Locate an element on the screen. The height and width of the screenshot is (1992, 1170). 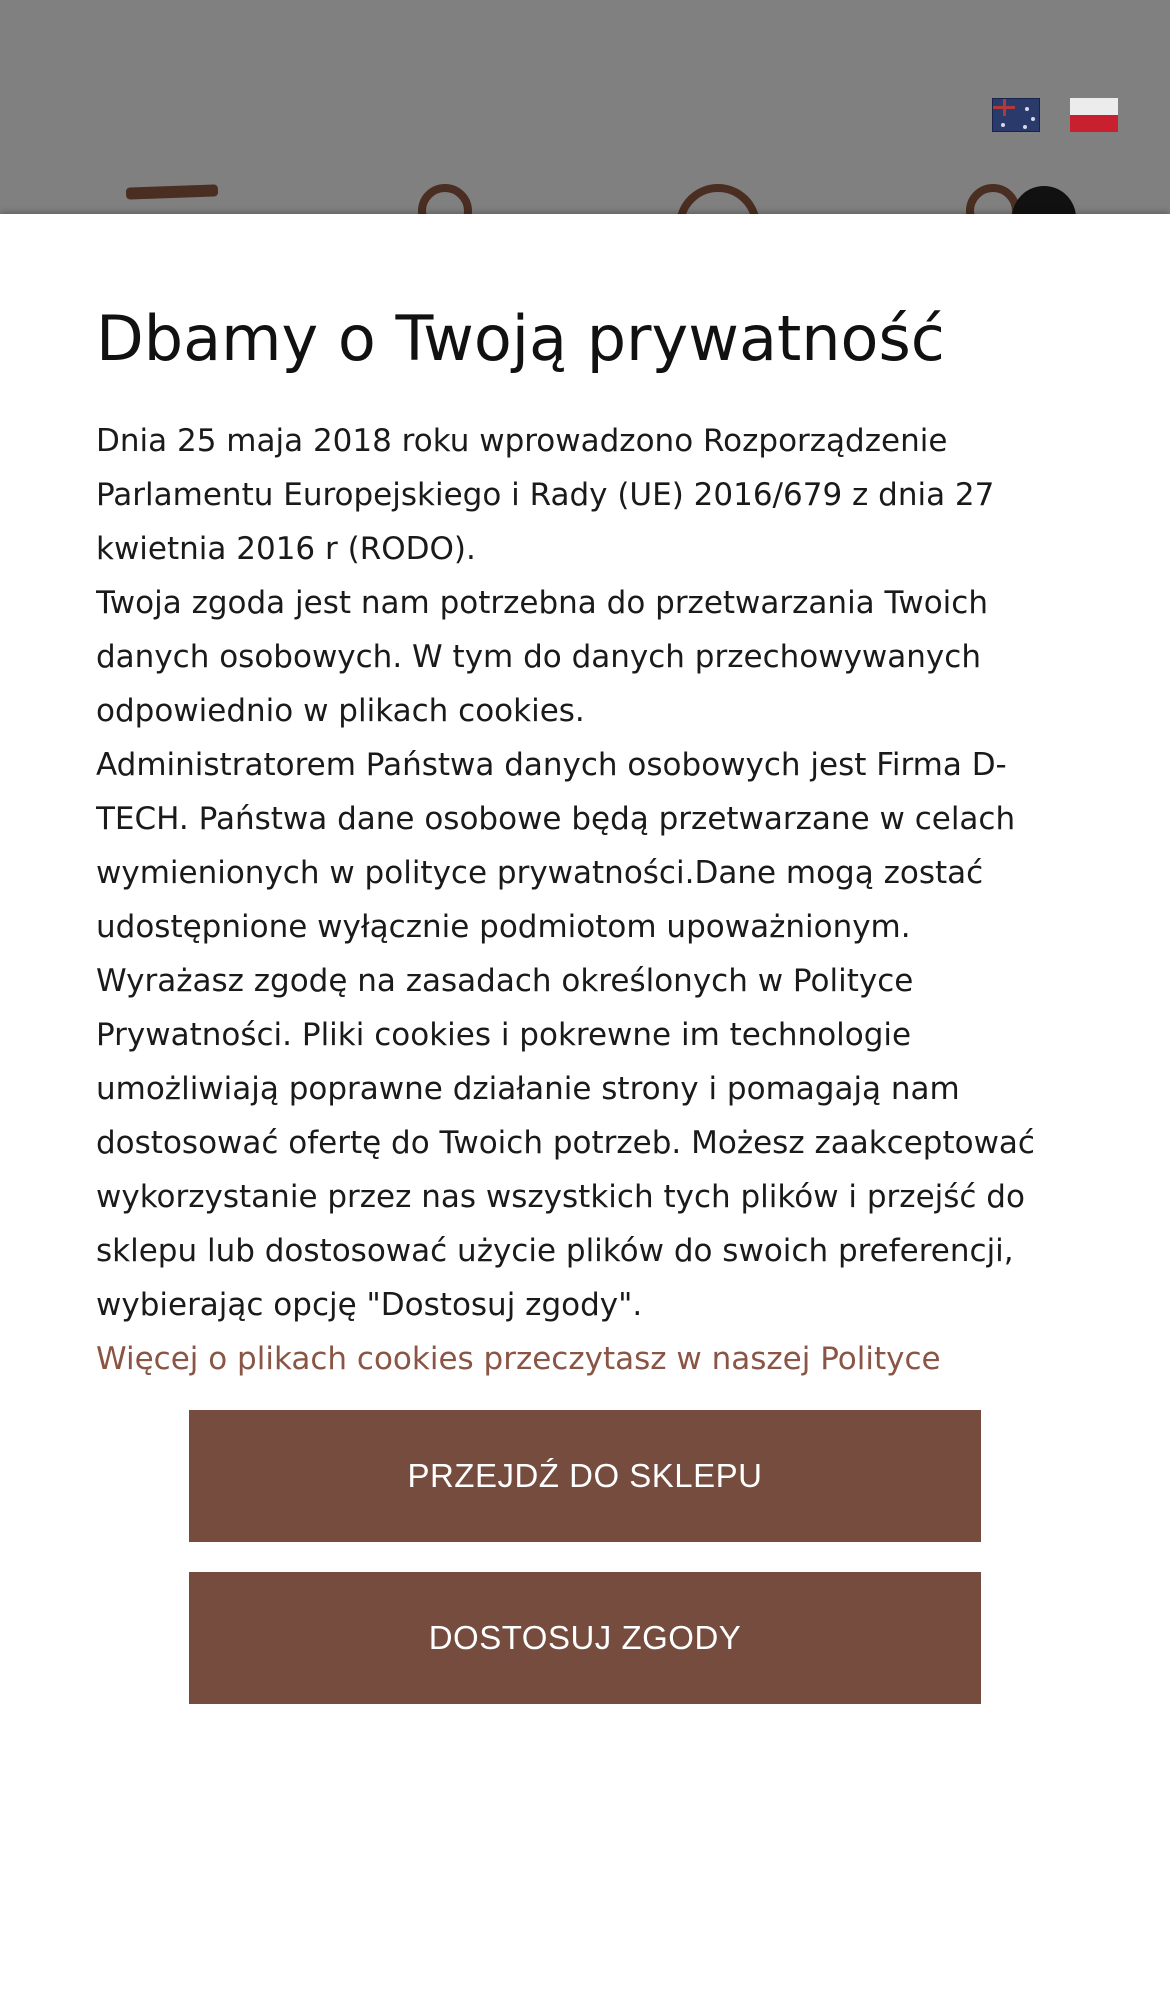
site-header is located at coordinates (585, 134).